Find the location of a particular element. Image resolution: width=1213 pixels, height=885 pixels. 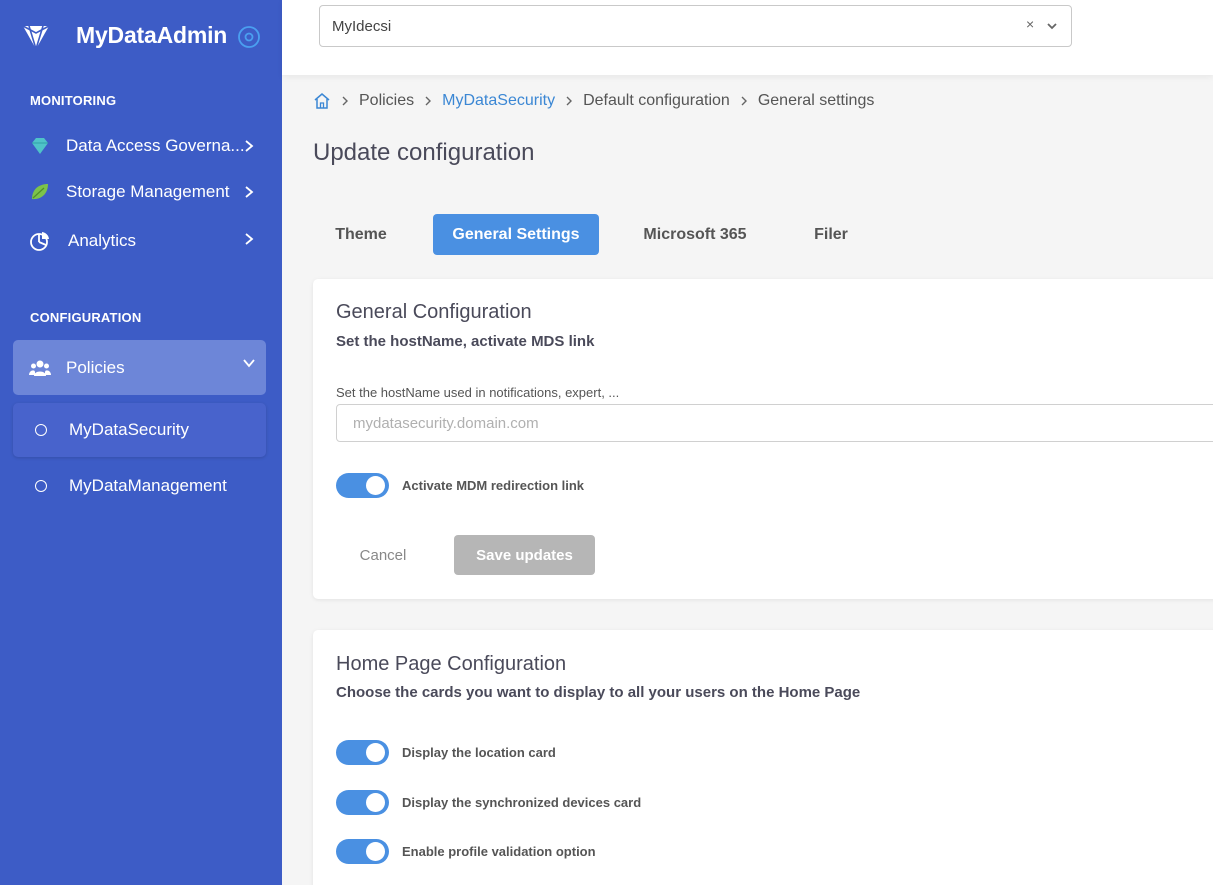

save-updates-button: Save updates is located at coordinates (524, 555).